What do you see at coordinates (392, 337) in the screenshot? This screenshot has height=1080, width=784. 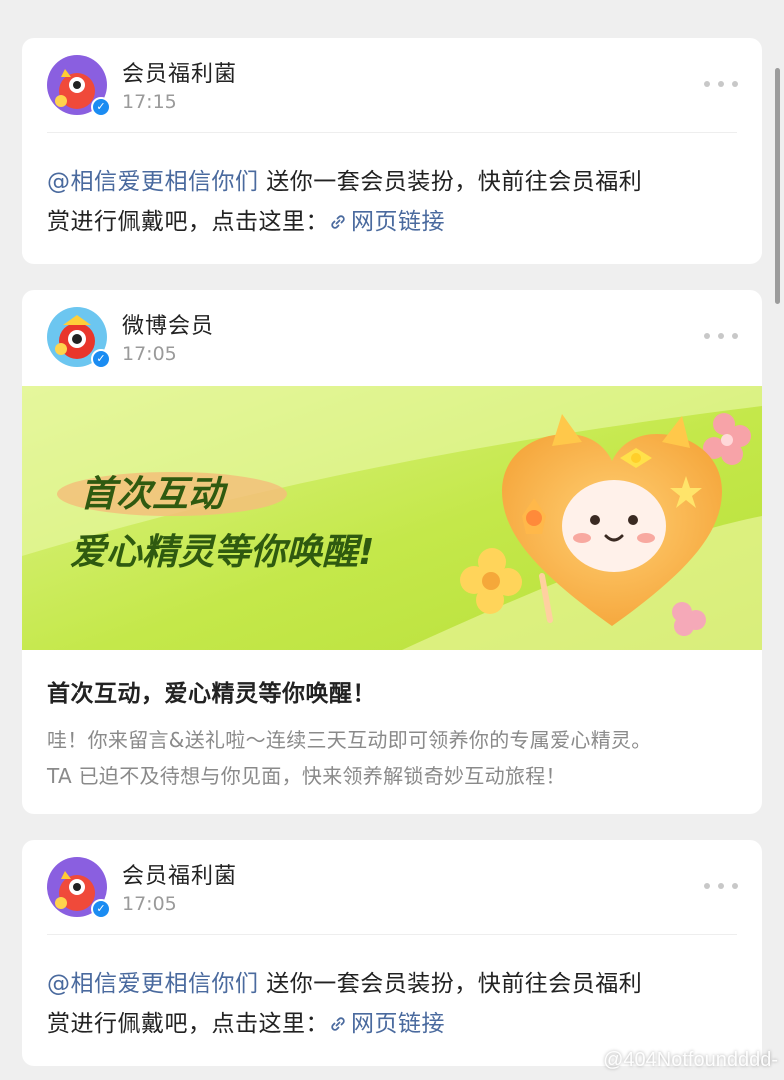 I see `card-header: ✓ 微博会员 17:05` at bounding box center [392, 337].